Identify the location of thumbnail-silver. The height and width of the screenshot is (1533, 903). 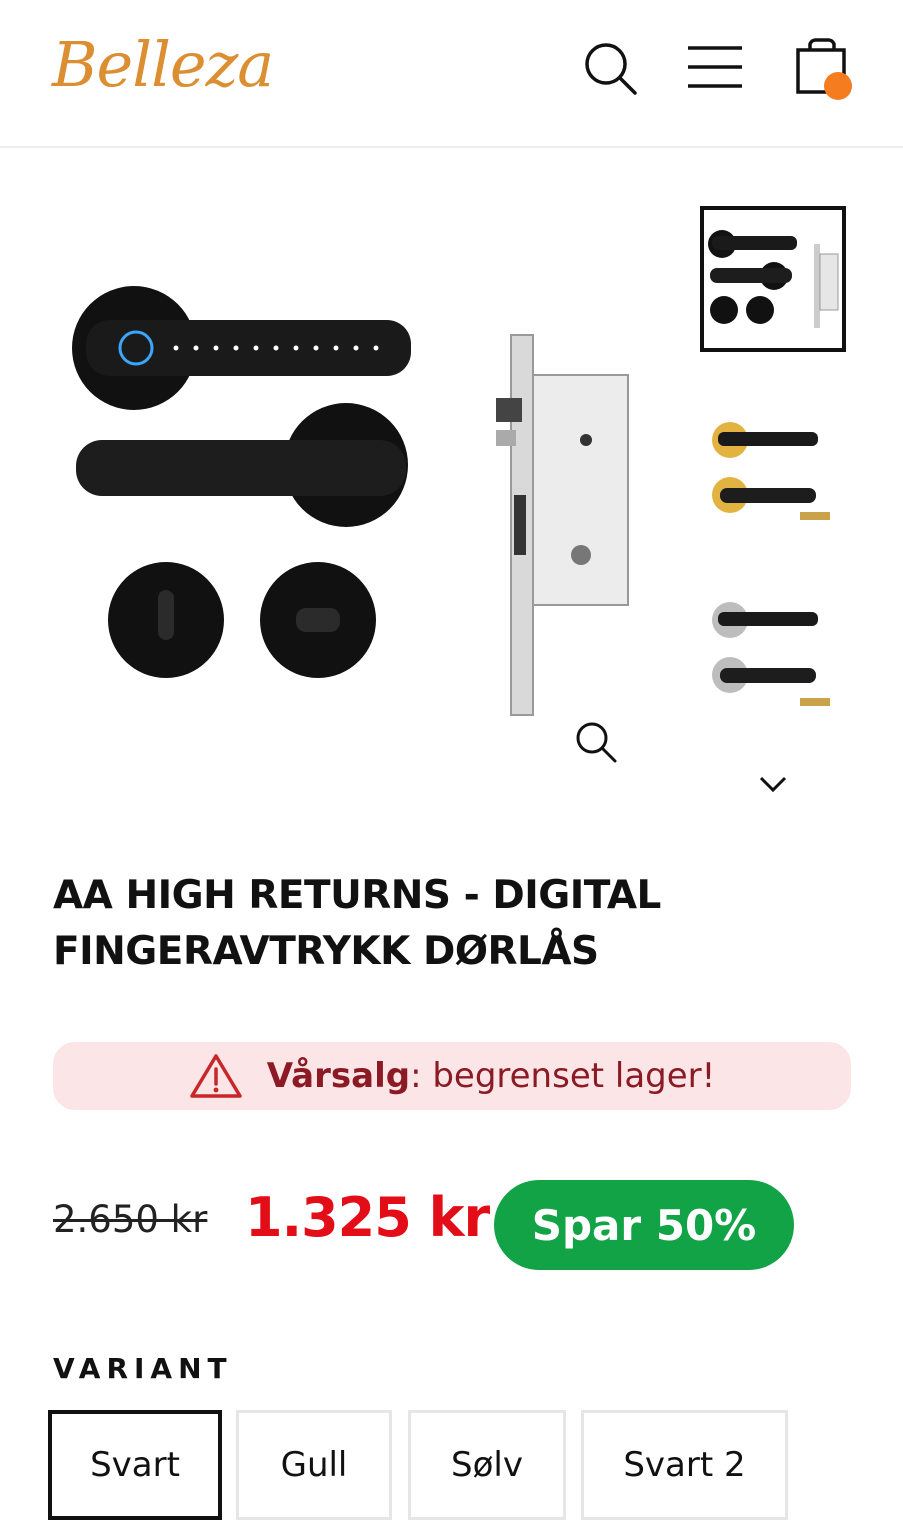
(773, 653).